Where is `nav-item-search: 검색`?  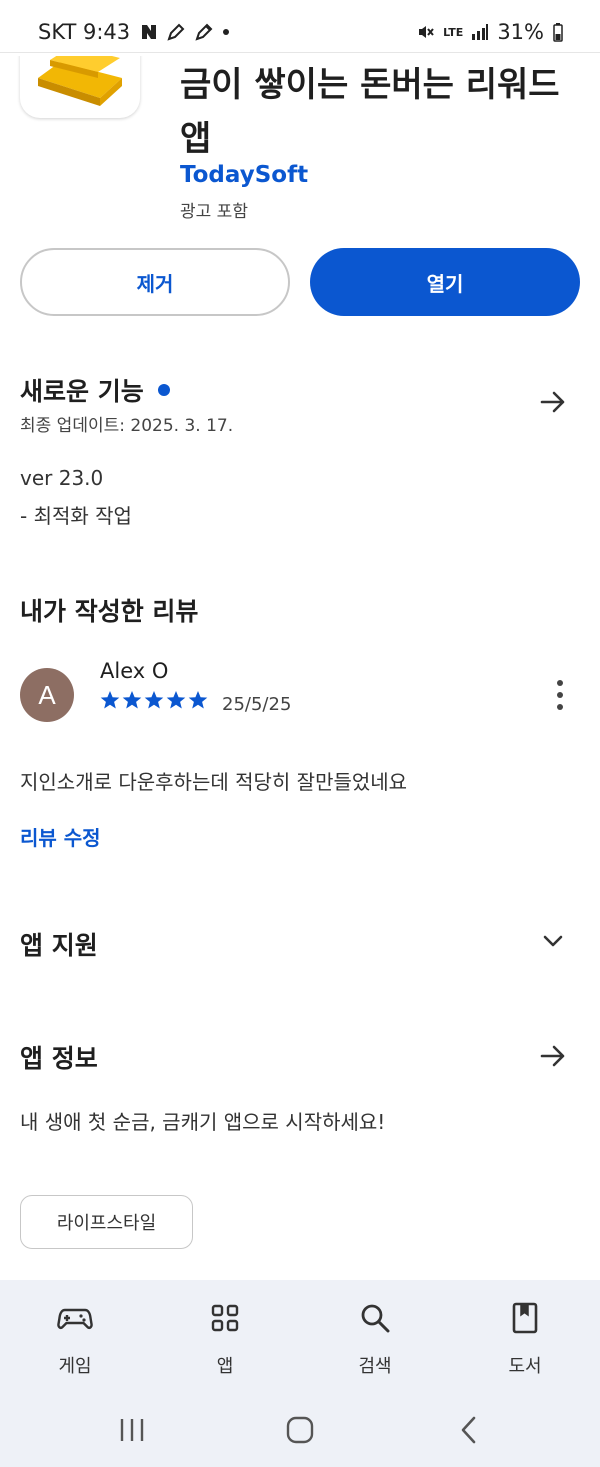 nav-item-search: 검색 is located at coordinates (375, 1339).